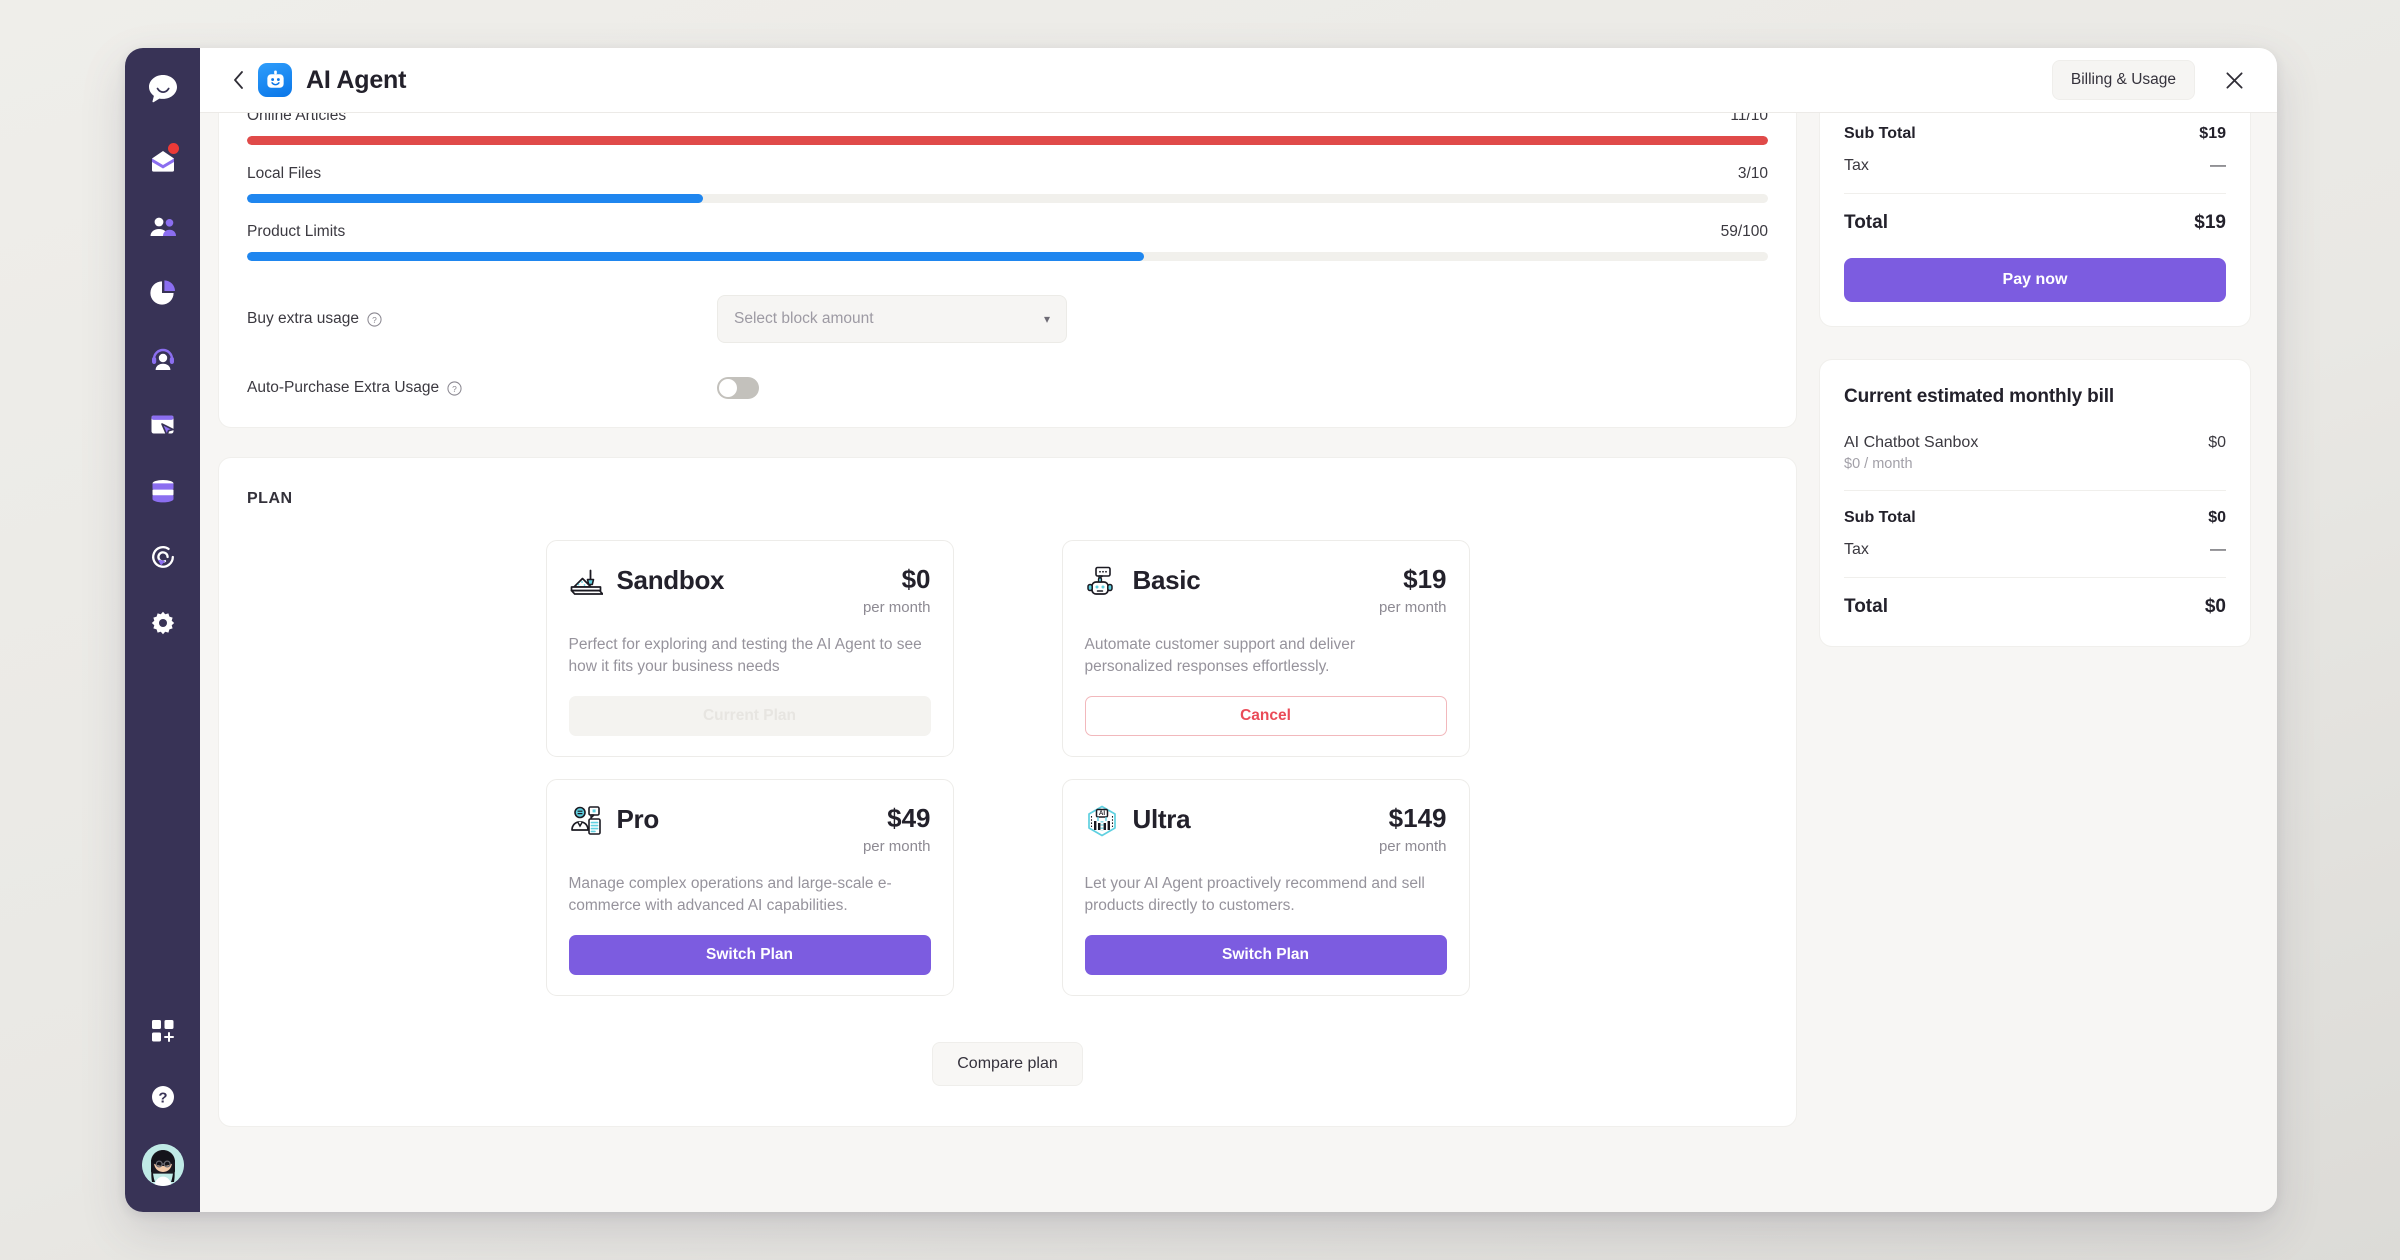 This screenshot has height=1260, width=2400. What do you see at coordinates (2217, 517) in the screenshot?
I see `bill-sub-total-value: $0` at bounding box center [2217, 517].